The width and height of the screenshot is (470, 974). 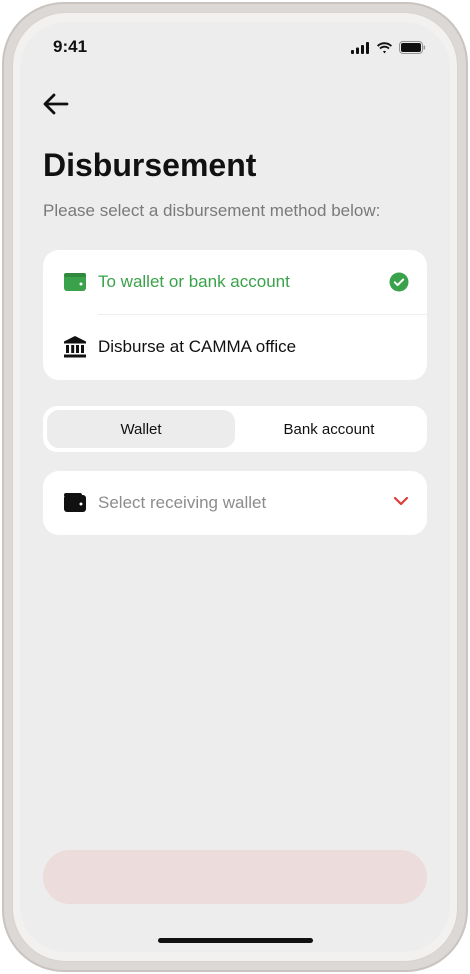 I want to click on tab-bank-account: Bank account, so click(x=329, y=429).